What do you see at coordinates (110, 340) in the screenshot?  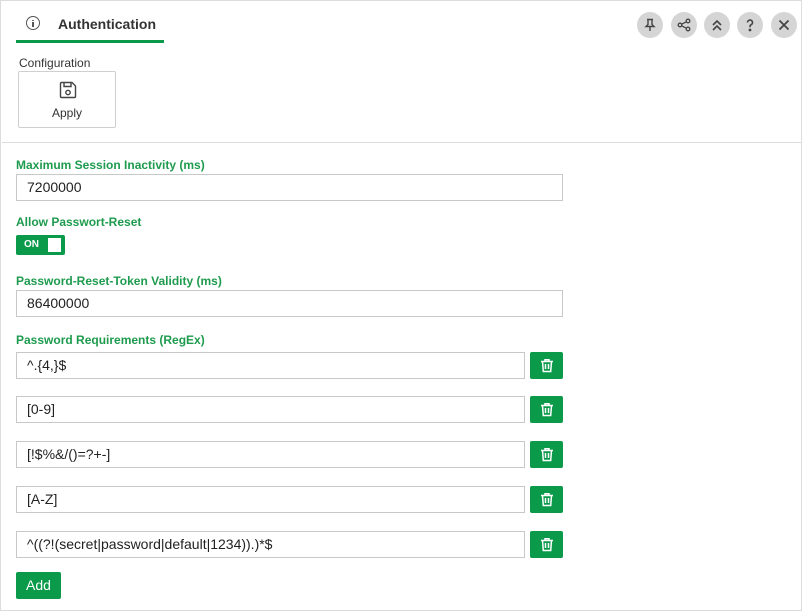 I see `password-requirements-label: Password Requirements (RegEx)` at bounding box center [110, 340].